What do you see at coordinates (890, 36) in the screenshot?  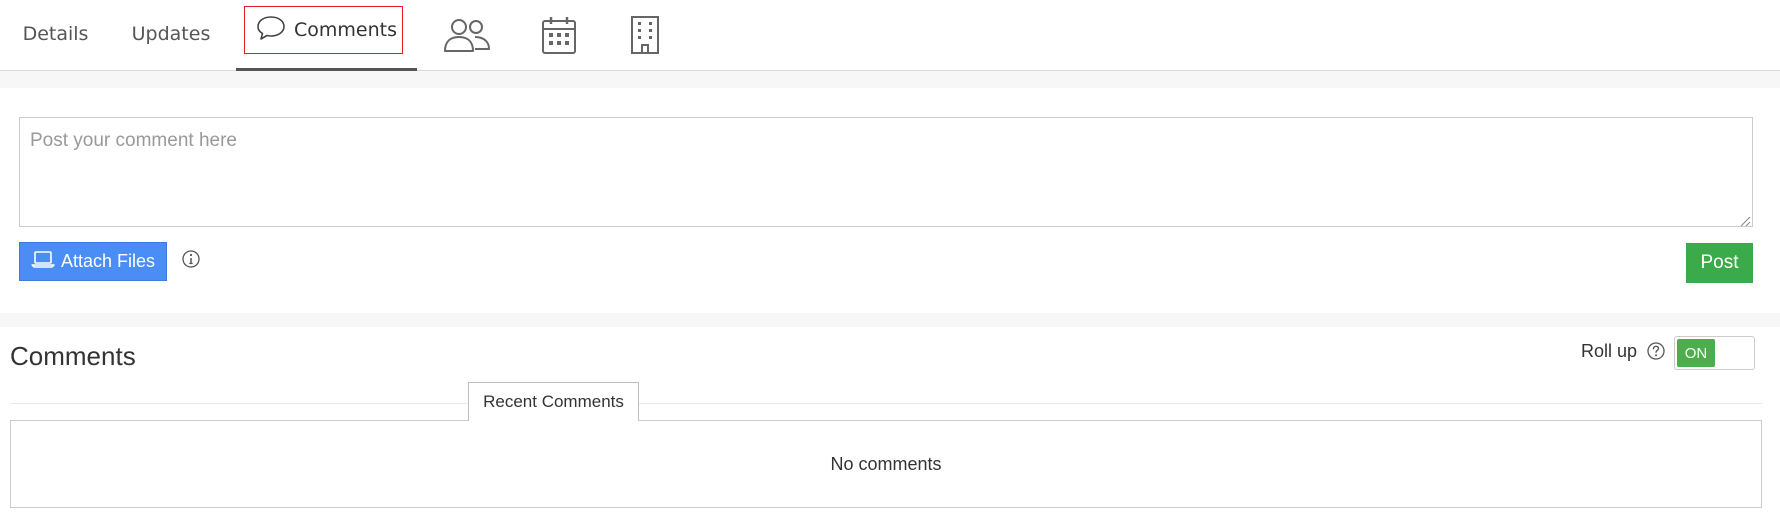 I see `tab-bar: Details Updates Comments` at bounding box center [890, 36].